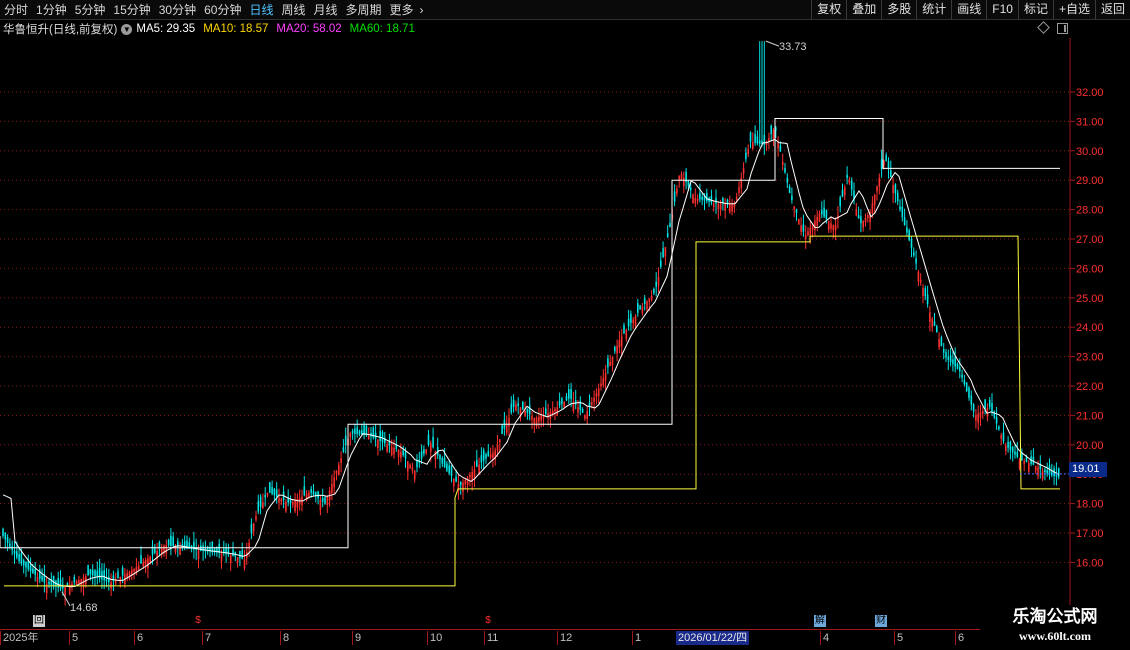  What do you see at coordinates (1090, 152) in the screenshot?
I see `price-tick-label: 30.00` at bounding box center [1090, 152].